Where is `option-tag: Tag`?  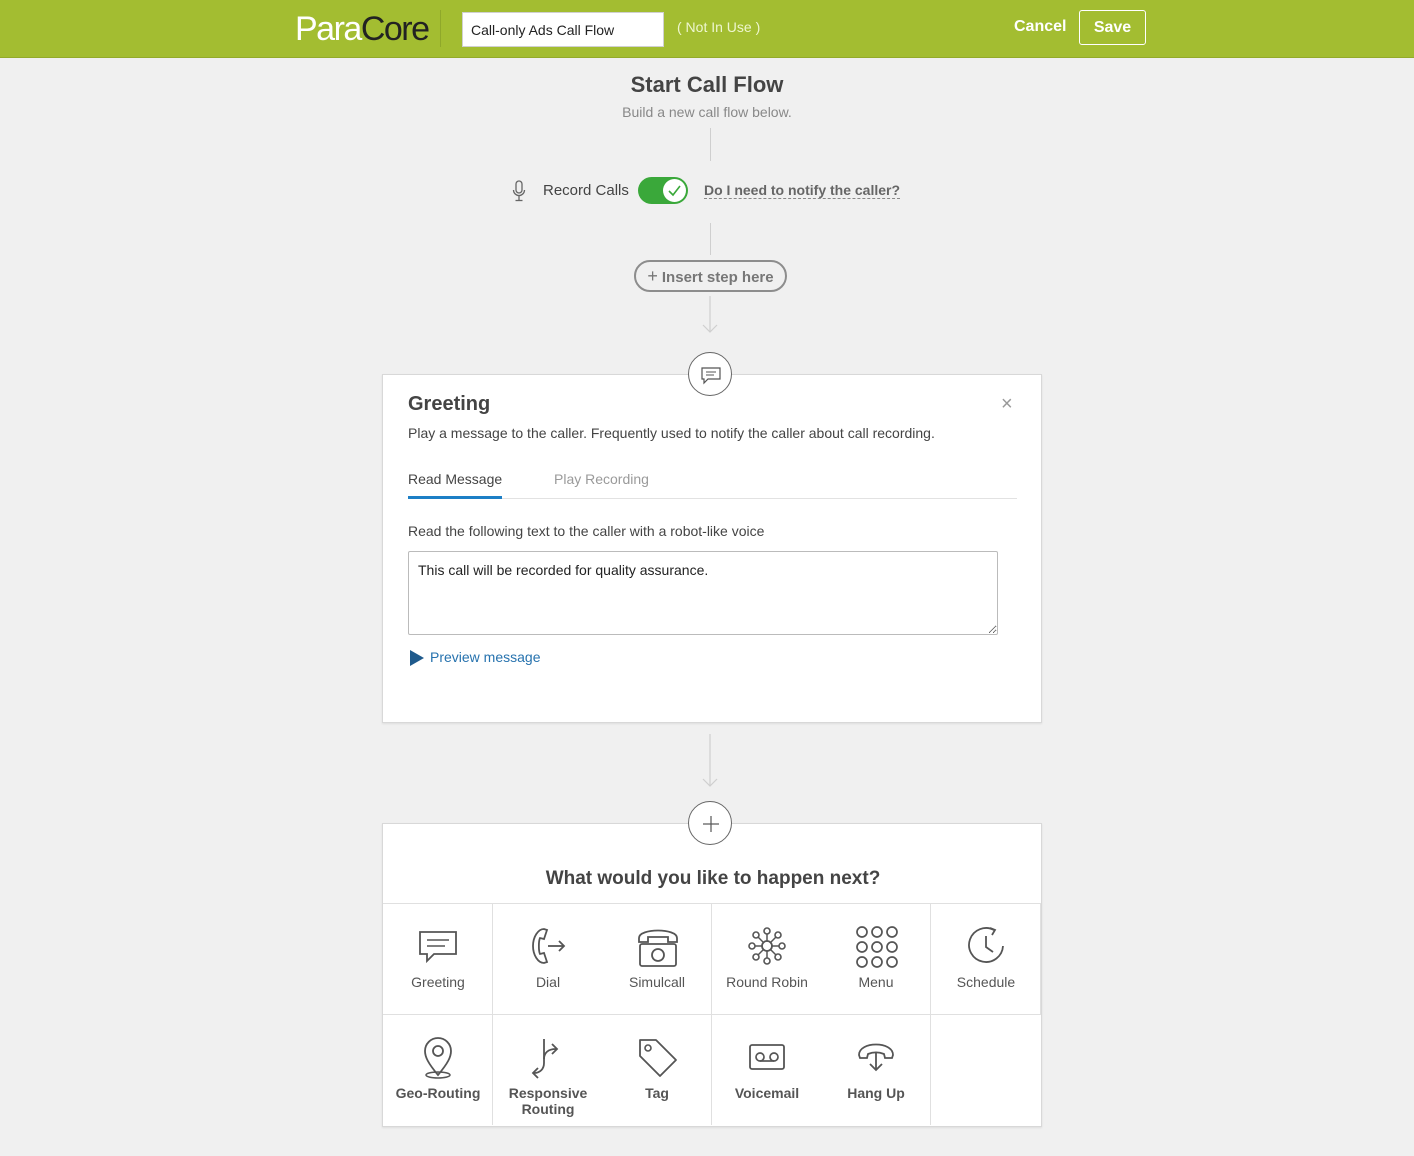
option-tag: Tag is located at coordinates (657, 1069).